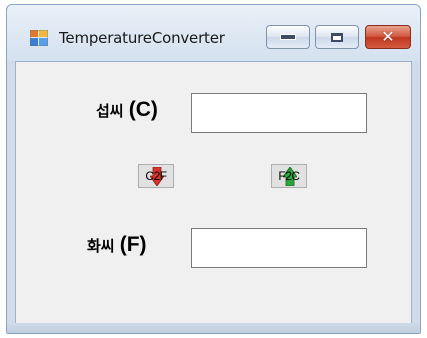  I want to click on fahrenheit-label: 화씨 (F), so click(117, 245).